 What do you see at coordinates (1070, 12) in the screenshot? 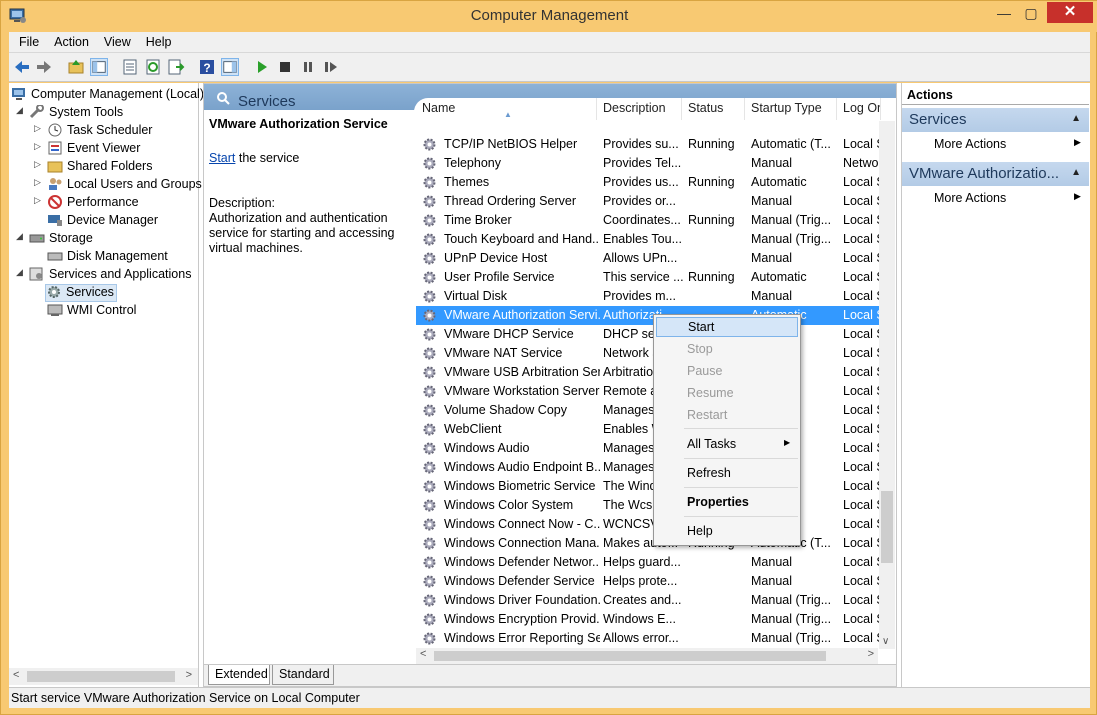
I see `close-button: ✕` at bounding box center [1070, 12].